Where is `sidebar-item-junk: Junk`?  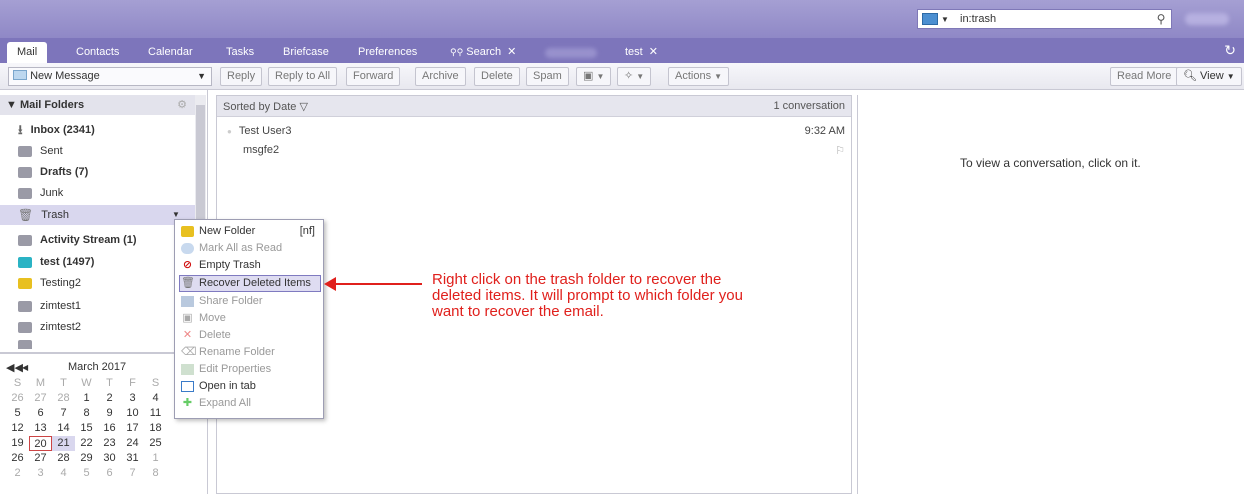
sidebar-item-junk: Junk is located at coordinates (105, 193).